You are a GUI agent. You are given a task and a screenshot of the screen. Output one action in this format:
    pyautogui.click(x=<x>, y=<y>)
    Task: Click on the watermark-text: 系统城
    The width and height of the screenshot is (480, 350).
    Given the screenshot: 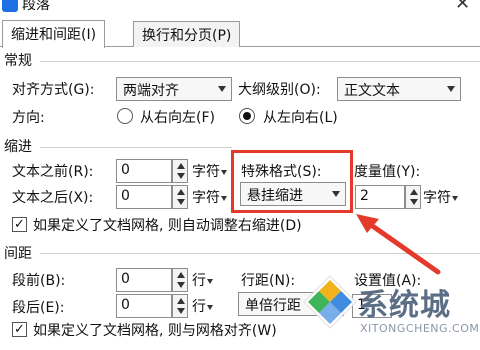 What is the action you would take?
    pyautogui.click(x=404, y=305)
    